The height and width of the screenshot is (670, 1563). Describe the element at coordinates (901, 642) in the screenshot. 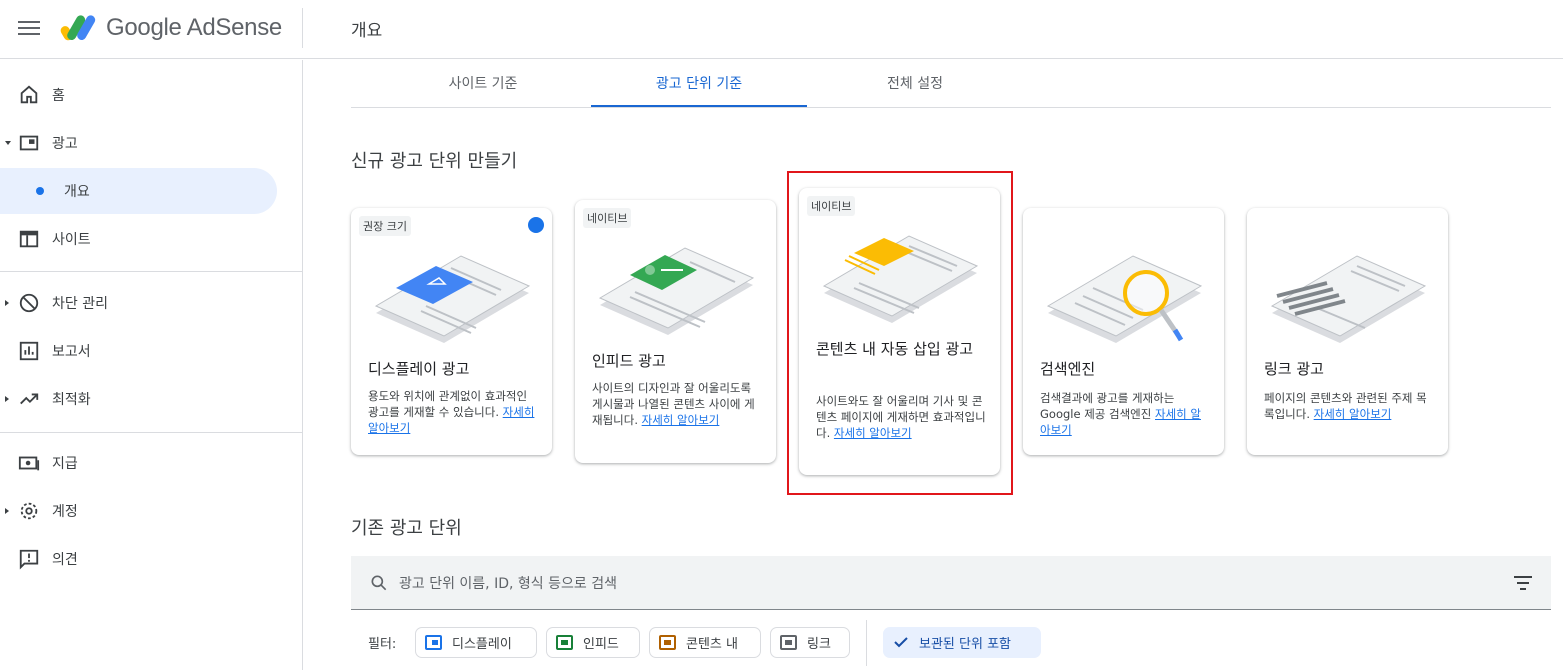

I see `check-icon` at that location.